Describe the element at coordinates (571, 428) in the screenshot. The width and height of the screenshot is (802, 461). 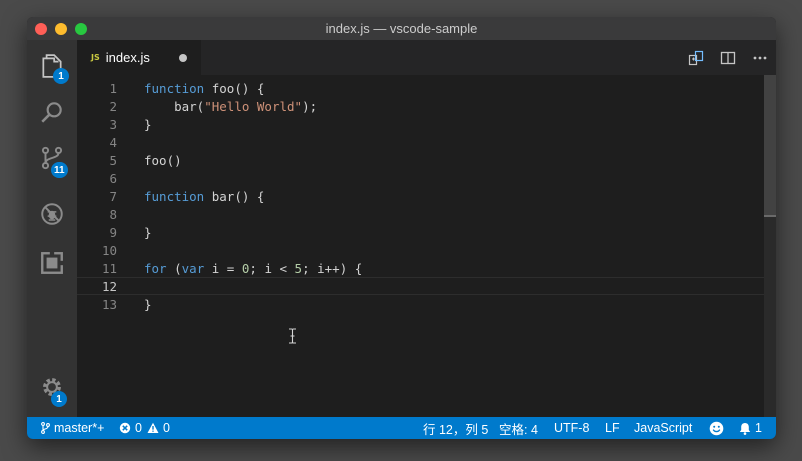
I see `encoding-status: UTF-8` at that location.